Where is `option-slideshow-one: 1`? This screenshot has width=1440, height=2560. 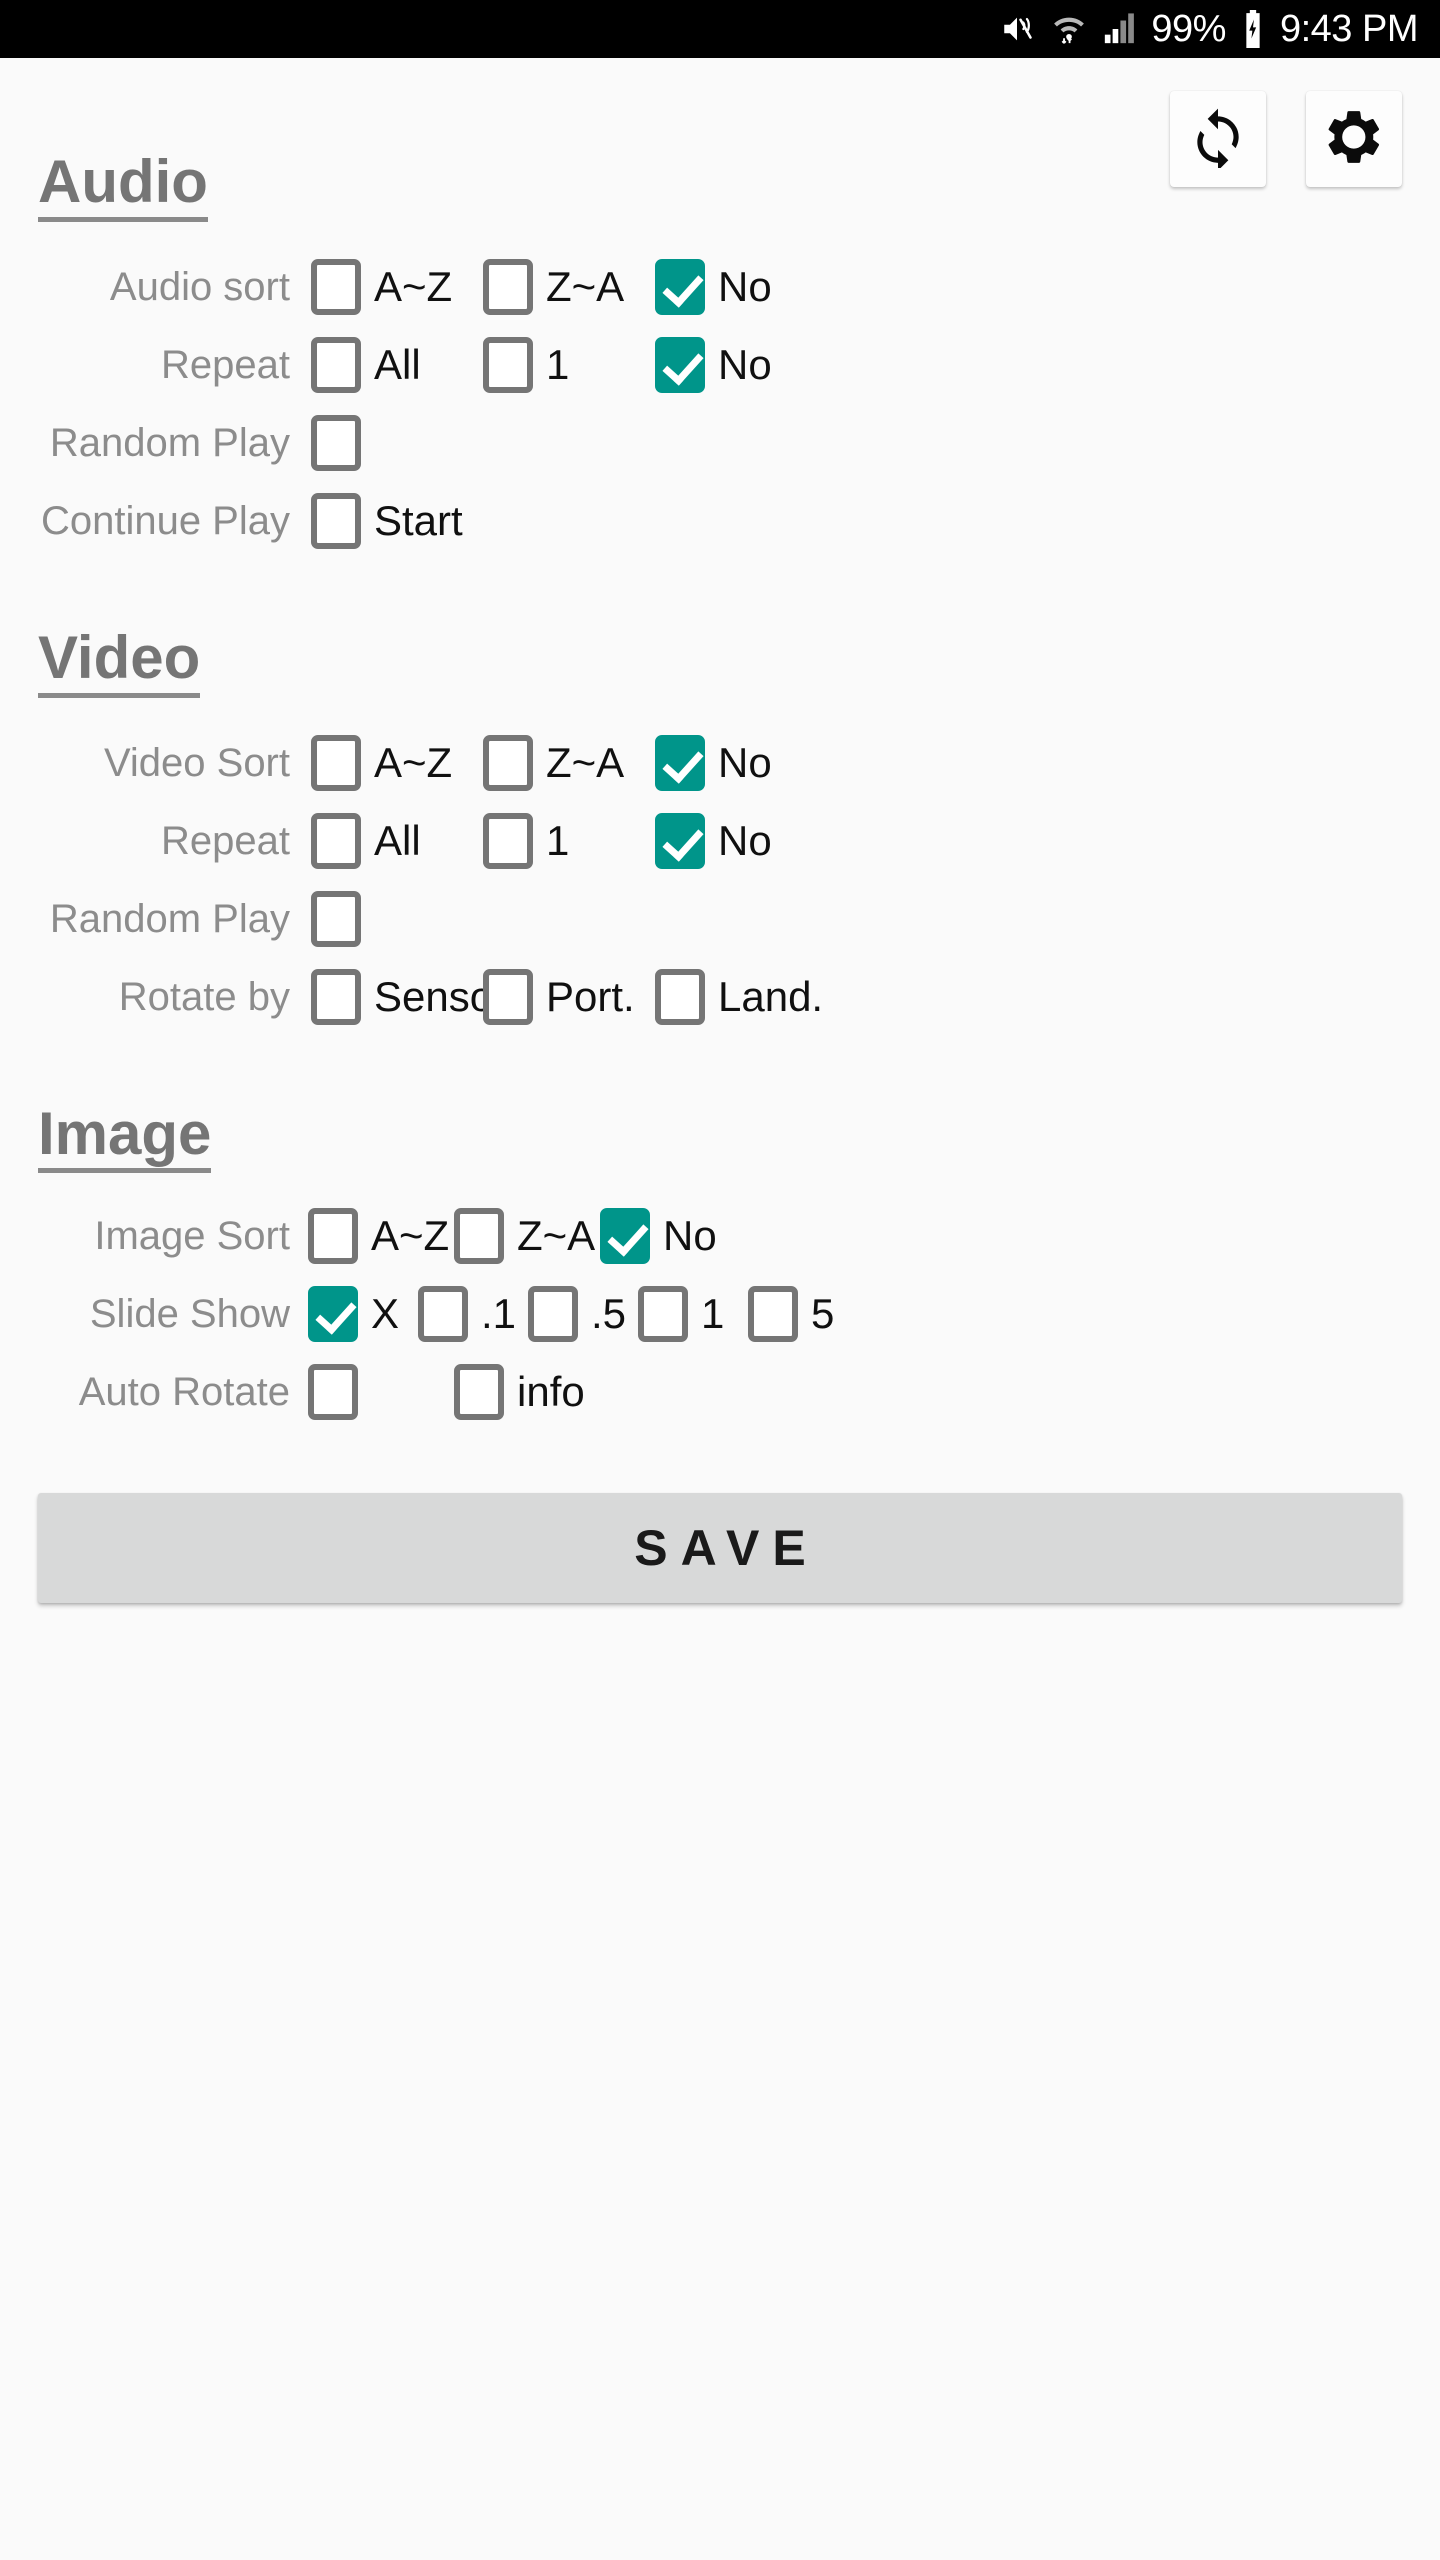 option-slideshow-one: 1 is located at coordinates (693, 1314).